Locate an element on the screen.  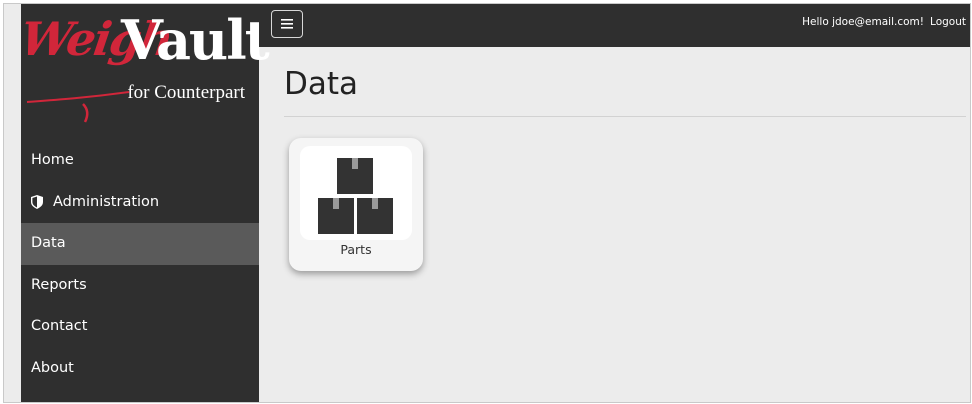
sidebar-item-contact: Contact is located at coordinates (140, 327).